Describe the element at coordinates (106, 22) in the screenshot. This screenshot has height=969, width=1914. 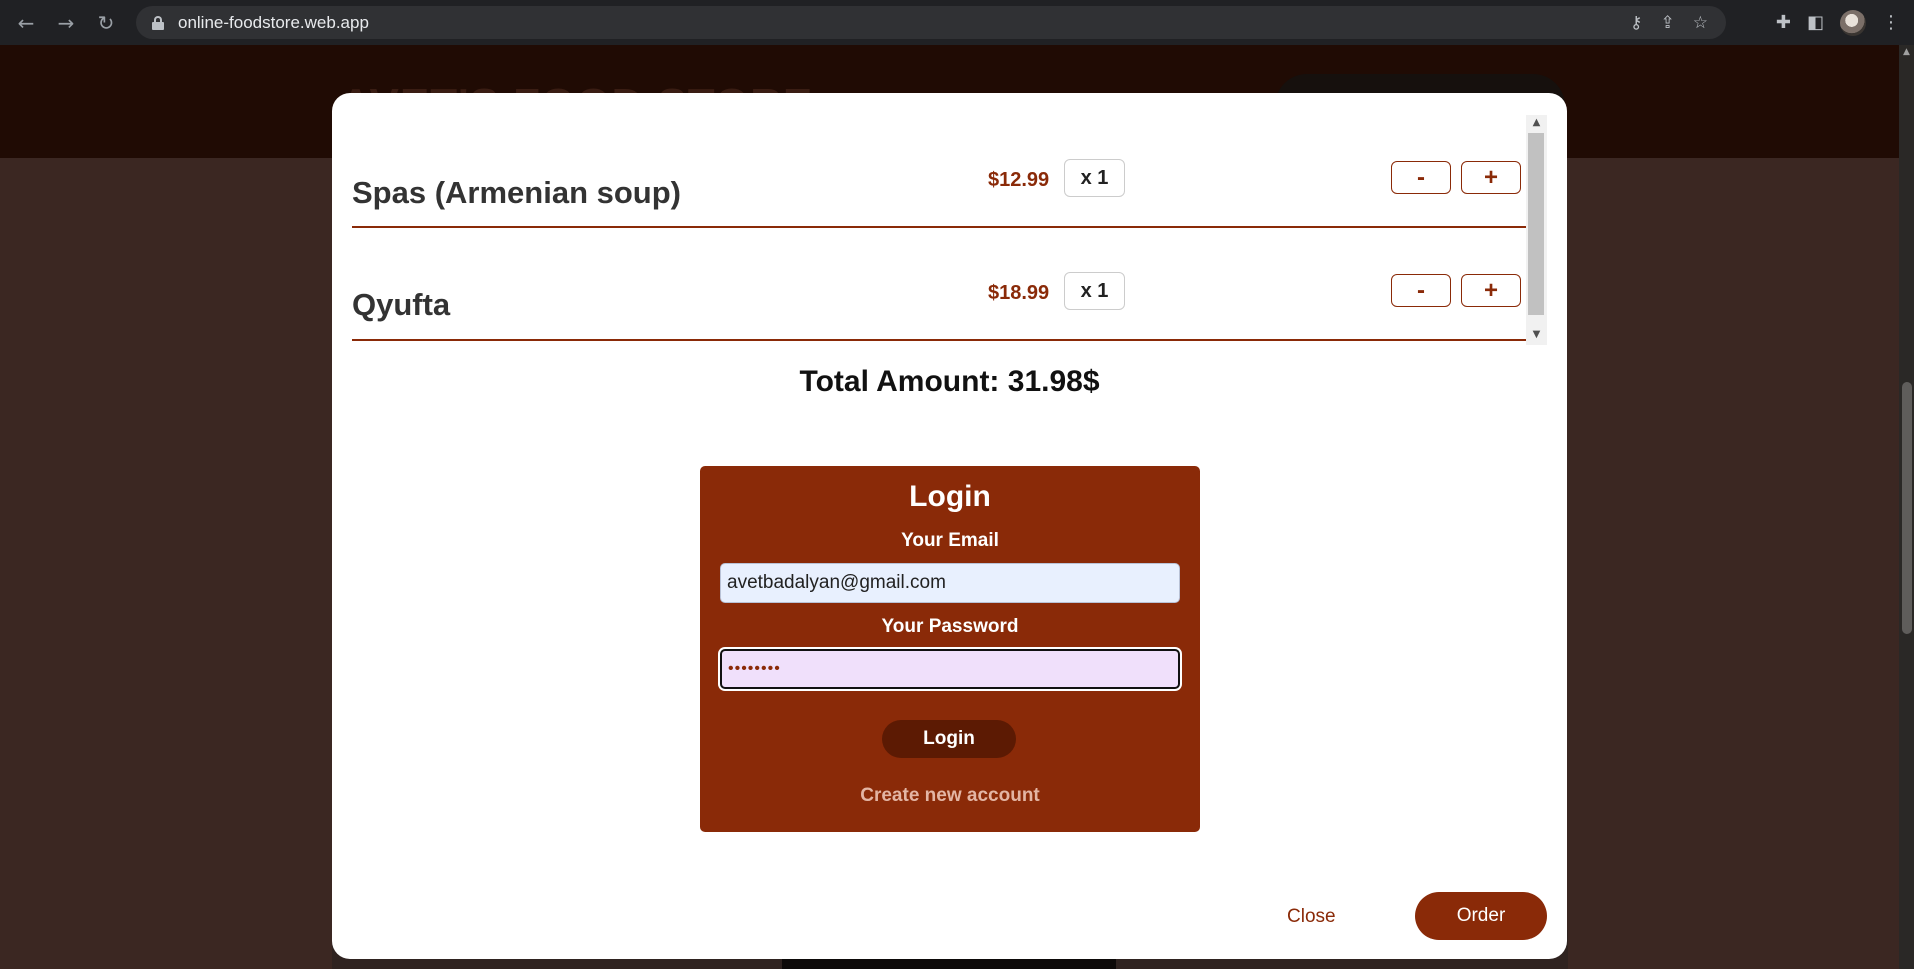
I see `reload-icon: ↻` at that location.